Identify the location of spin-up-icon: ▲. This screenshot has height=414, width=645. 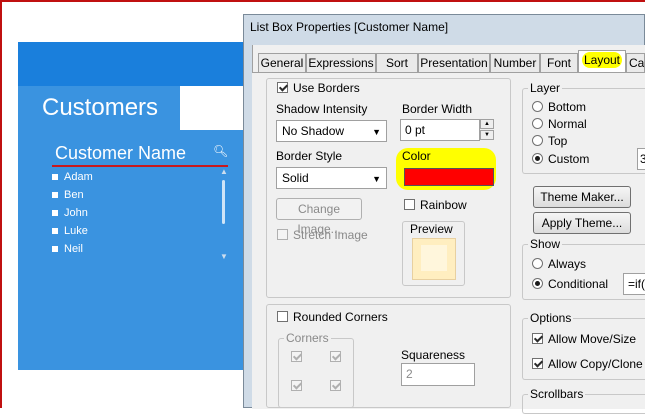
(487, 124).